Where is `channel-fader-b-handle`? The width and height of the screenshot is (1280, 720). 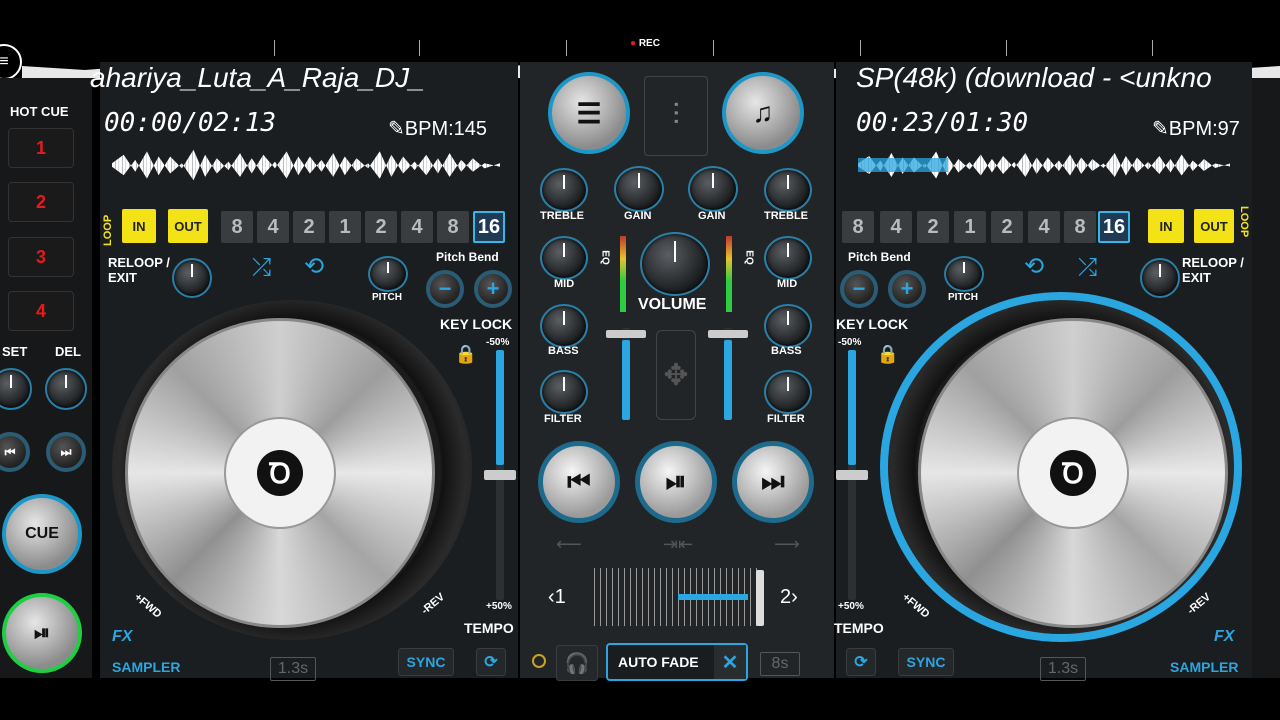
channel-fader-b-handle is located at coordinates (728, 334).